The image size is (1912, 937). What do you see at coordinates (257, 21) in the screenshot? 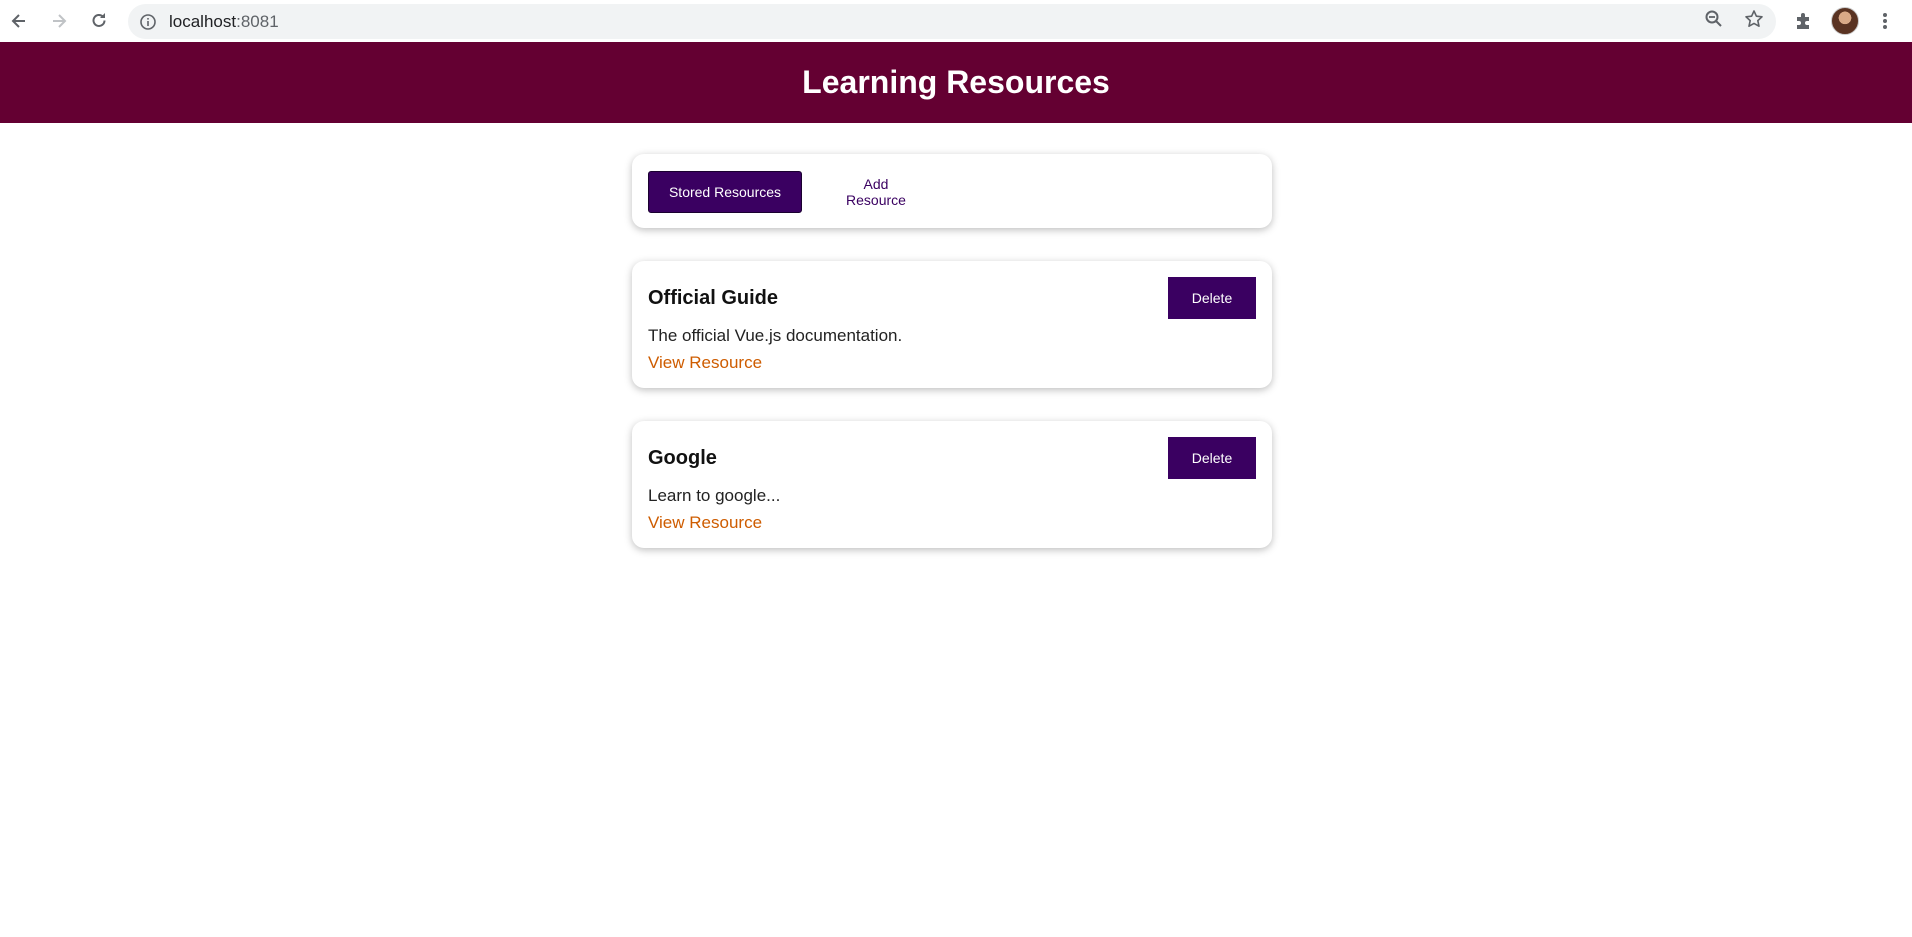
I see `url-port: :8081` at bounding box center [257, 21].